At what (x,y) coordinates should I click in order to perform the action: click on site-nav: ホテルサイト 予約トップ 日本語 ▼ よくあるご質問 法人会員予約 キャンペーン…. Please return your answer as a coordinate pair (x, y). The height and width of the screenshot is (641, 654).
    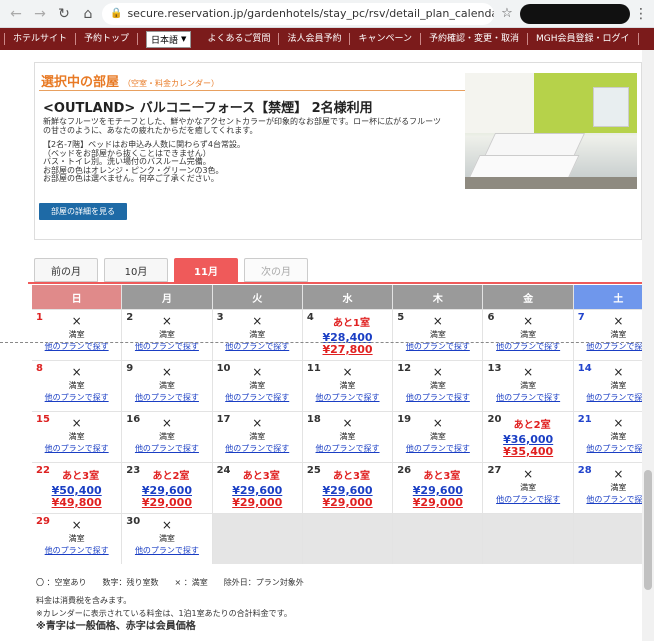
    Looking at the image, I should click on (327, 39).